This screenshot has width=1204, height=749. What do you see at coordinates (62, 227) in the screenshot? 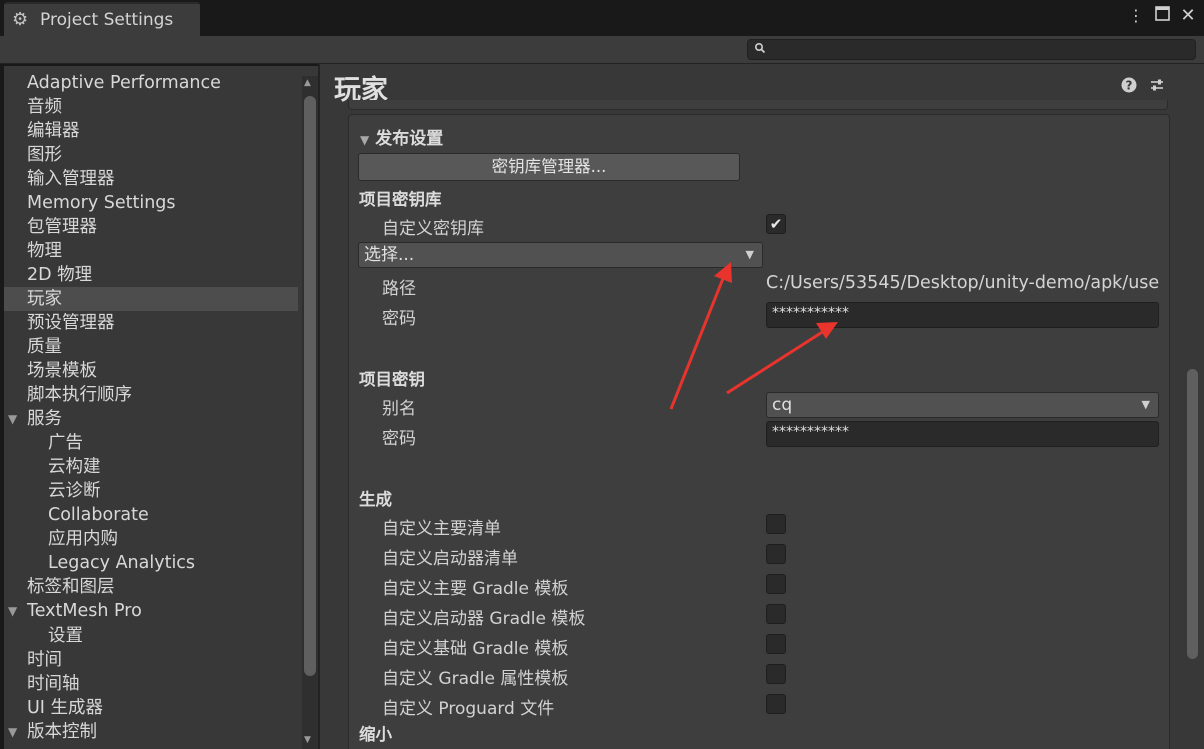
I see `sidebar-item-label: 包管理器` at bounding box center [62, 227].